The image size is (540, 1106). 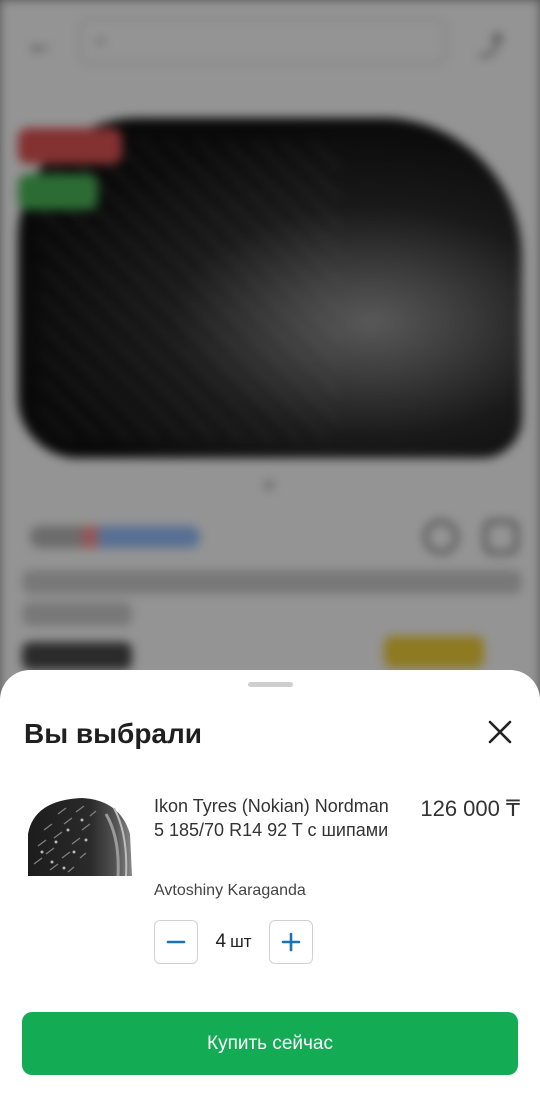 I want to click on quantity-increase-button, so click(x=291, y=942).